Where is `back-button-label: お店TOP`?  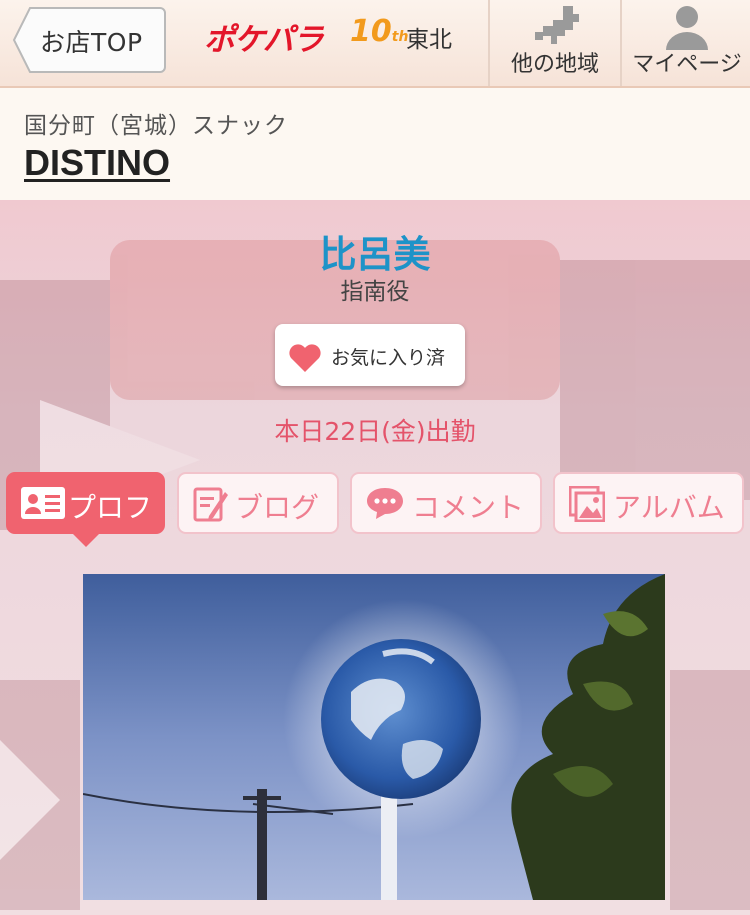 back-button-label: お店TOP is located at coordinates (91, 42).